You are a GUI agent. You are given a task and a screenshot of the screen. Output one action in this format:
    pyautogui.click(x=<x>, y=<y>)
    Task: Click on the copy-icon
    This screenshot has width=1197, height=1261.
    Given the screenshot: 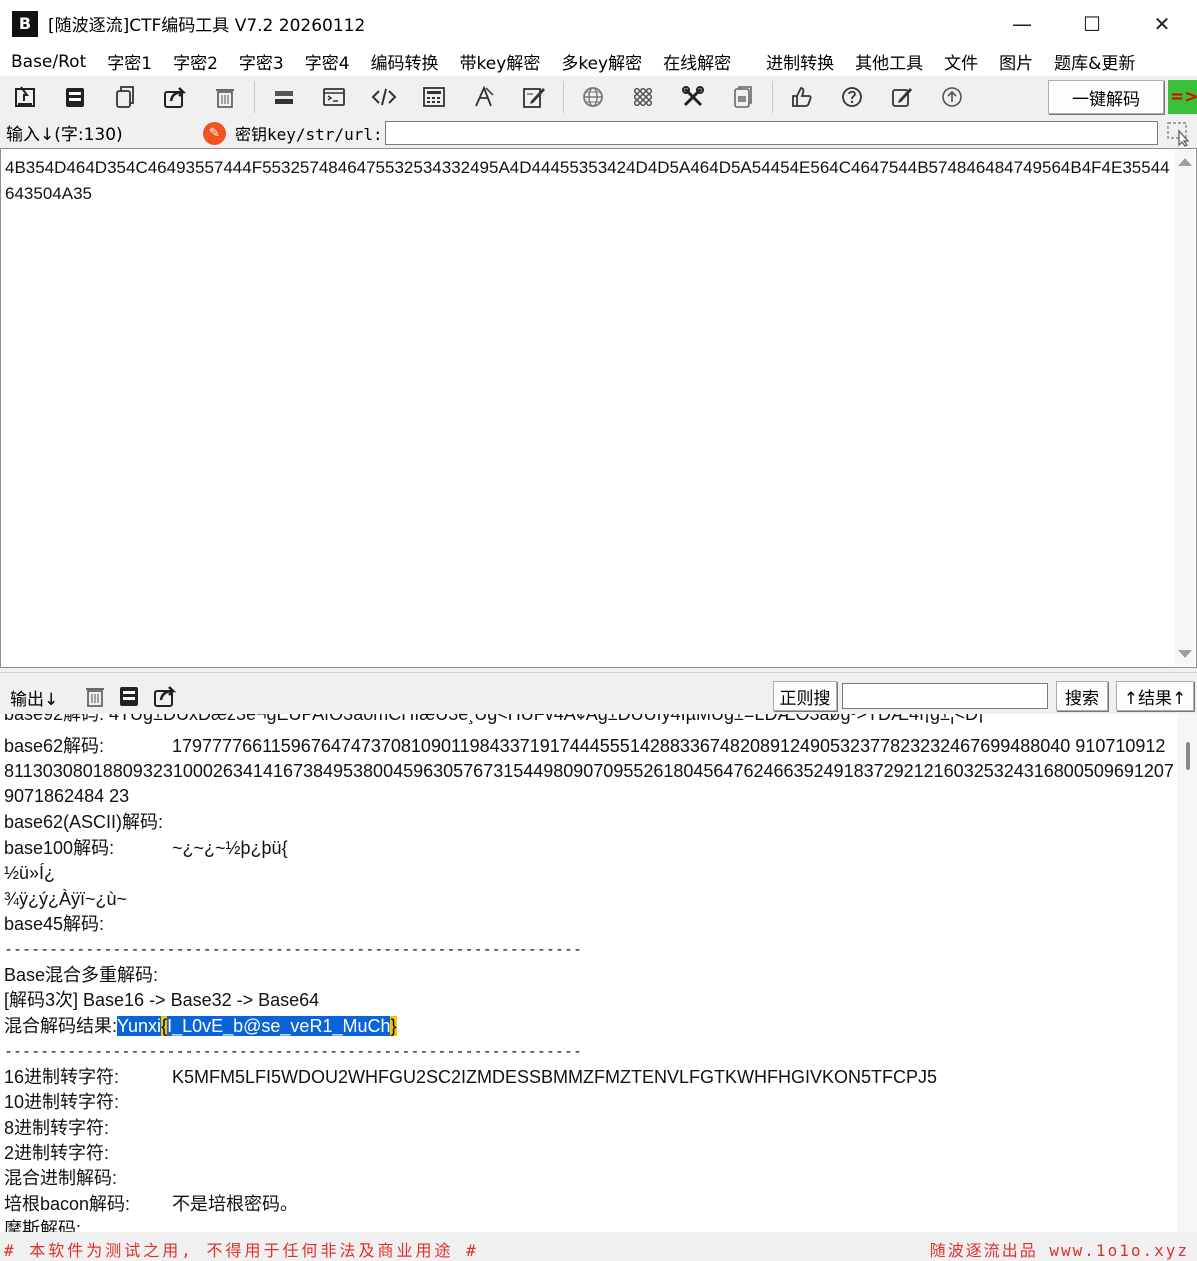 What is the action you would take?
    pyautogui.click(x=125, y=97)
    